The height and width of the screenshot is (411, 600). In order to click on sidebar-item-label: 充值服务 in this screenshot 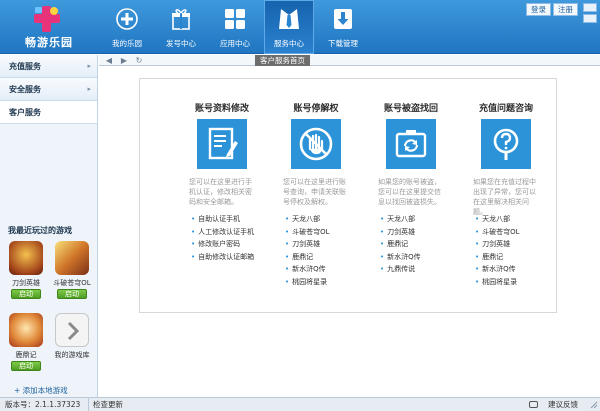, I will do `click(25, 66)`.